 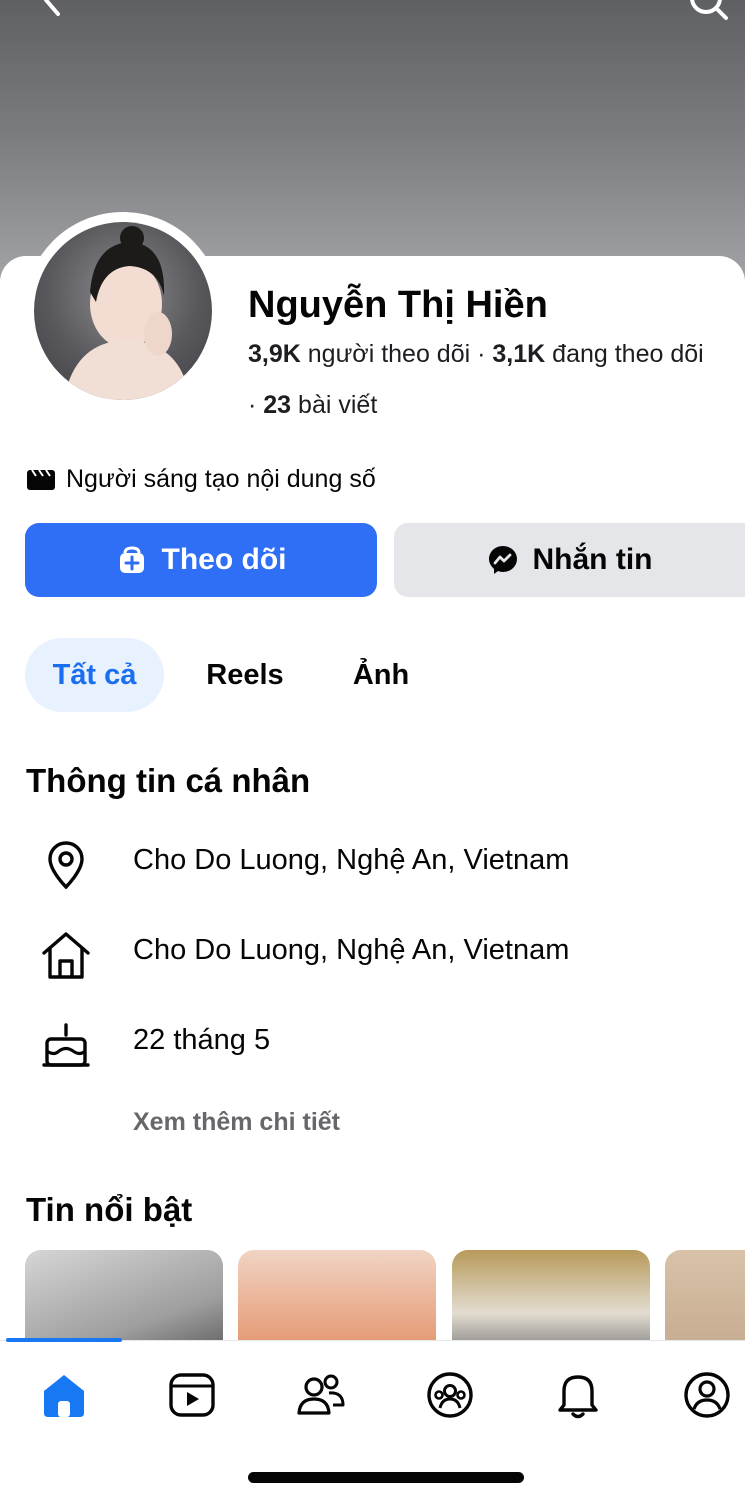 I want to click on highlights-strip, so click(x=372, y=1296).